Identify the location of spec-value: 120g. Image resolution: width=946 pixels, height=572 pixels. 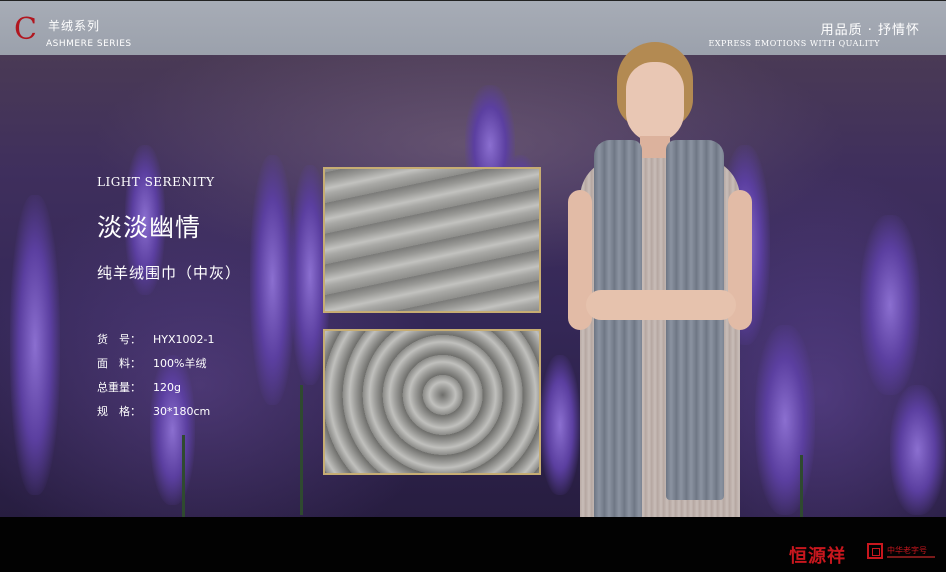
(167, 387).